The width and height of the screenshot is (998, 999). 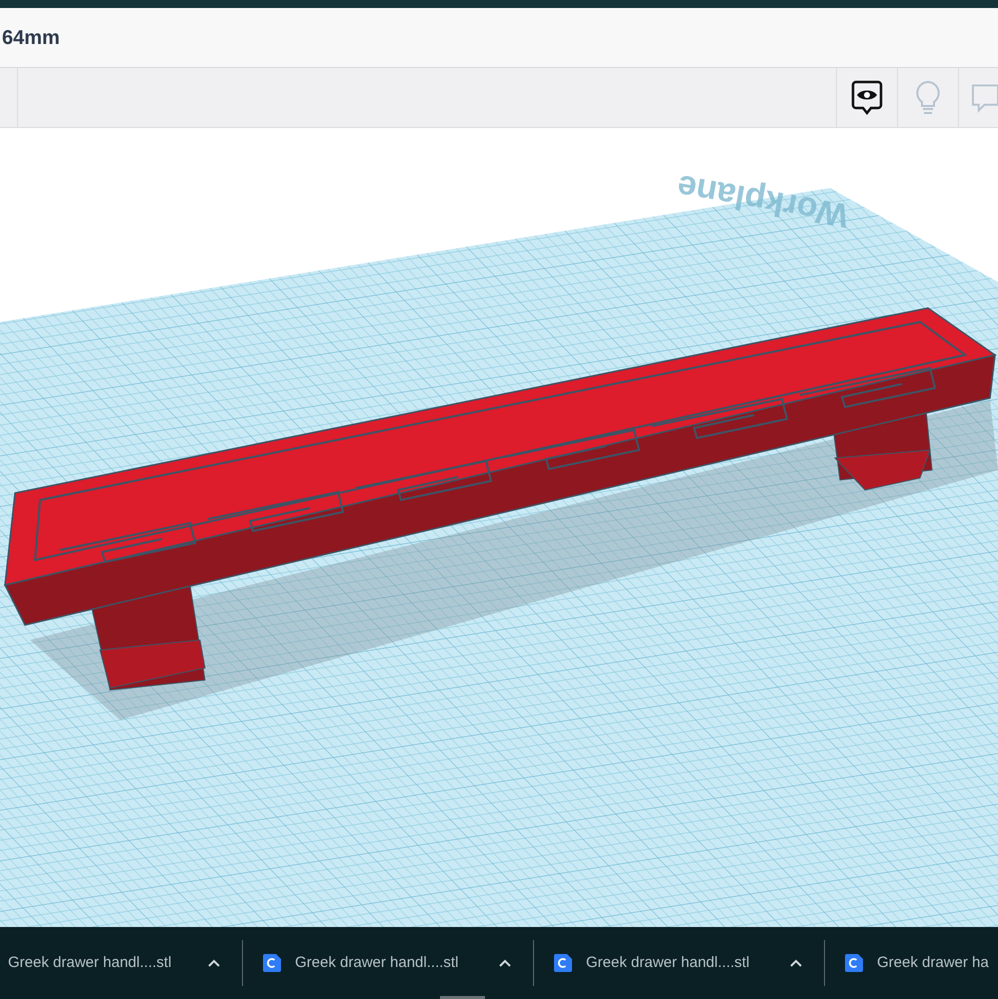 I want to click on dimension-text: 64mm, so click(x=31, y=38).